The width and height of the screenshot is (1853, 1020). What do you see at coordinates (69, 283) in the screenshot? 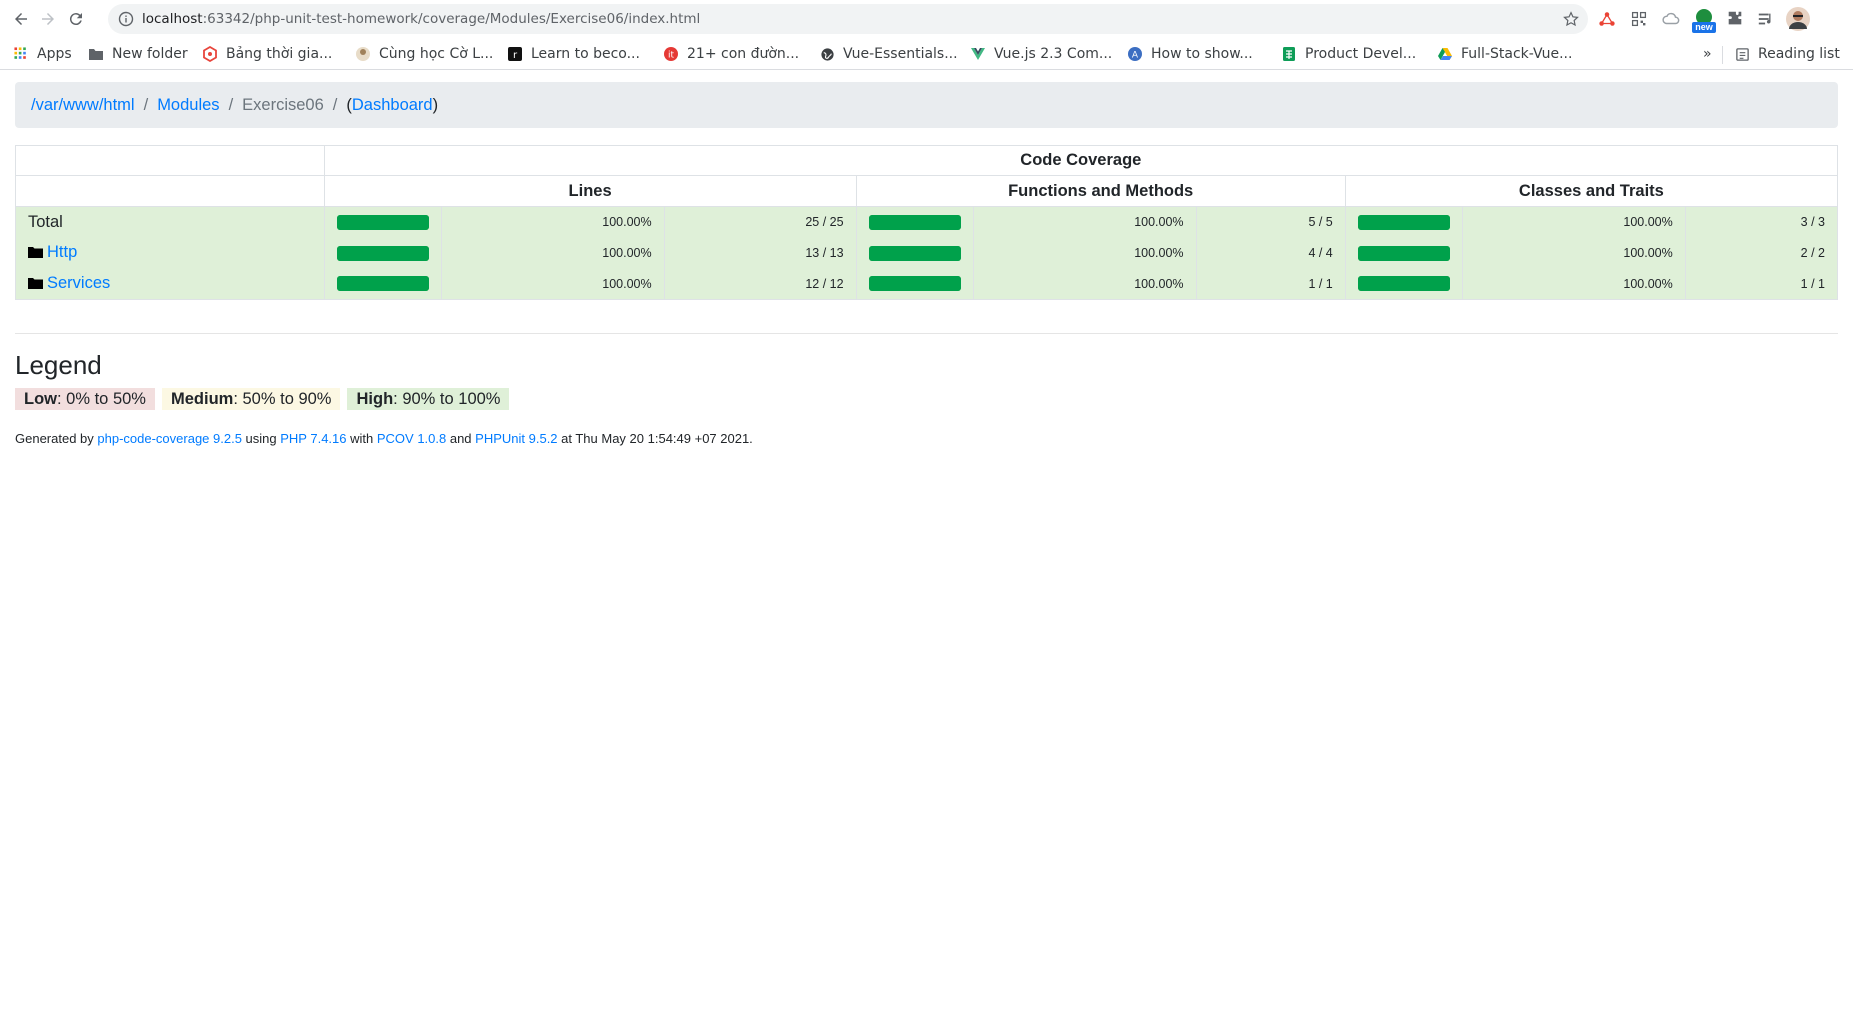
I see `directory-link: Services` at bounding box center [69, 283].